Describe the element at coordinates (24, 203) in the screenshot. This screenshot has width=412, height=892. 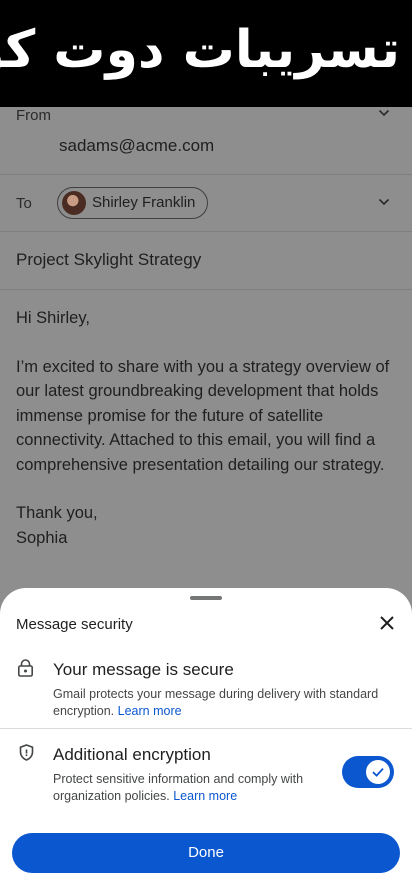
I see `to-label: To` at that location.